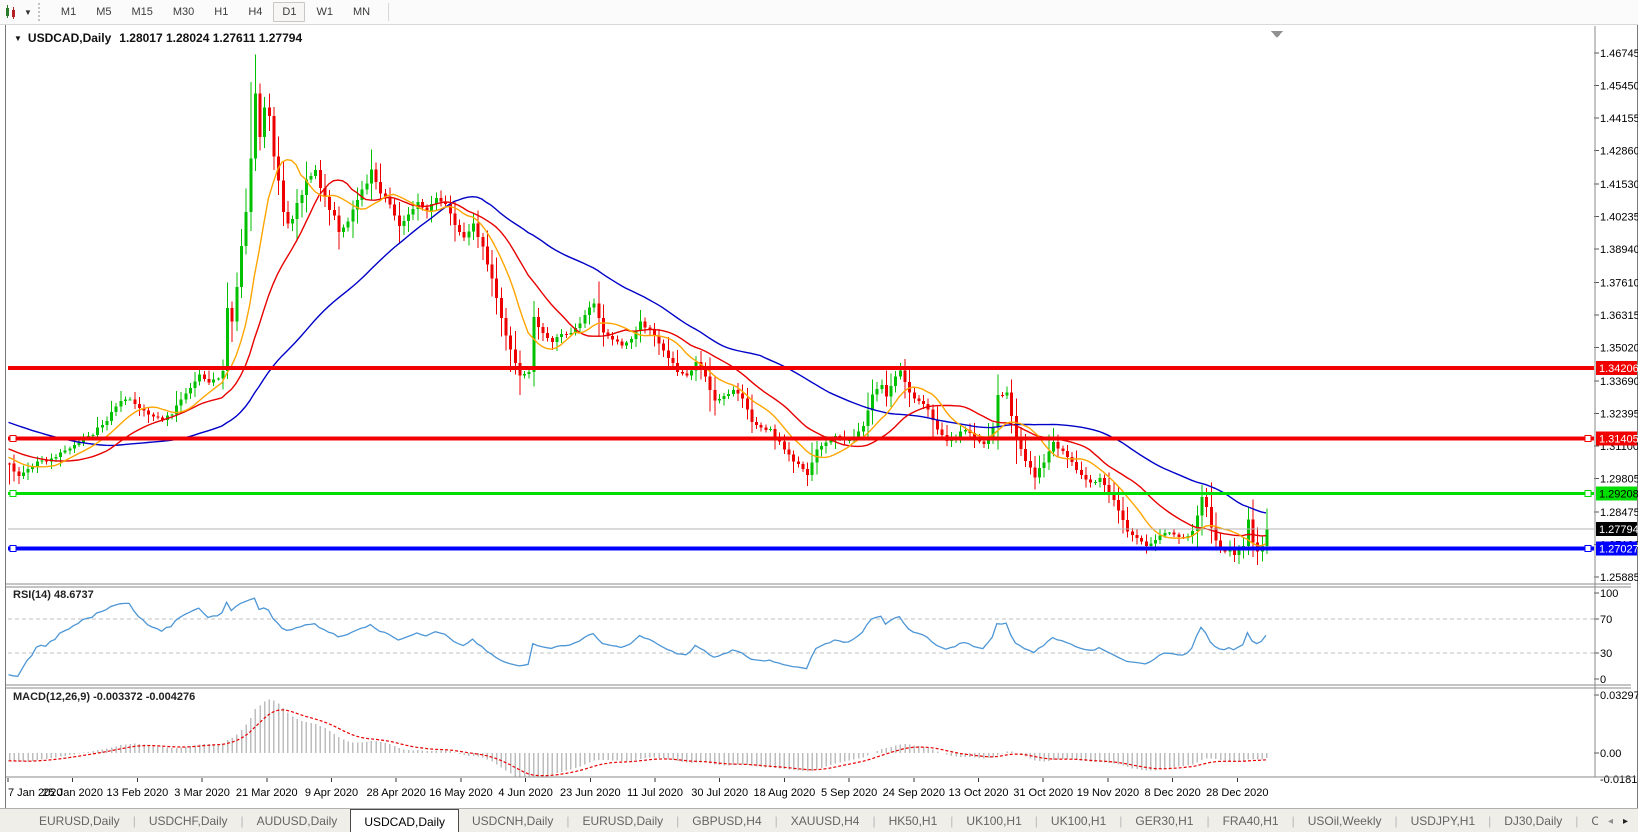  I want to click on chart-tab-usdcnh-daily: USDCNH,Daily, so click(512, 820).